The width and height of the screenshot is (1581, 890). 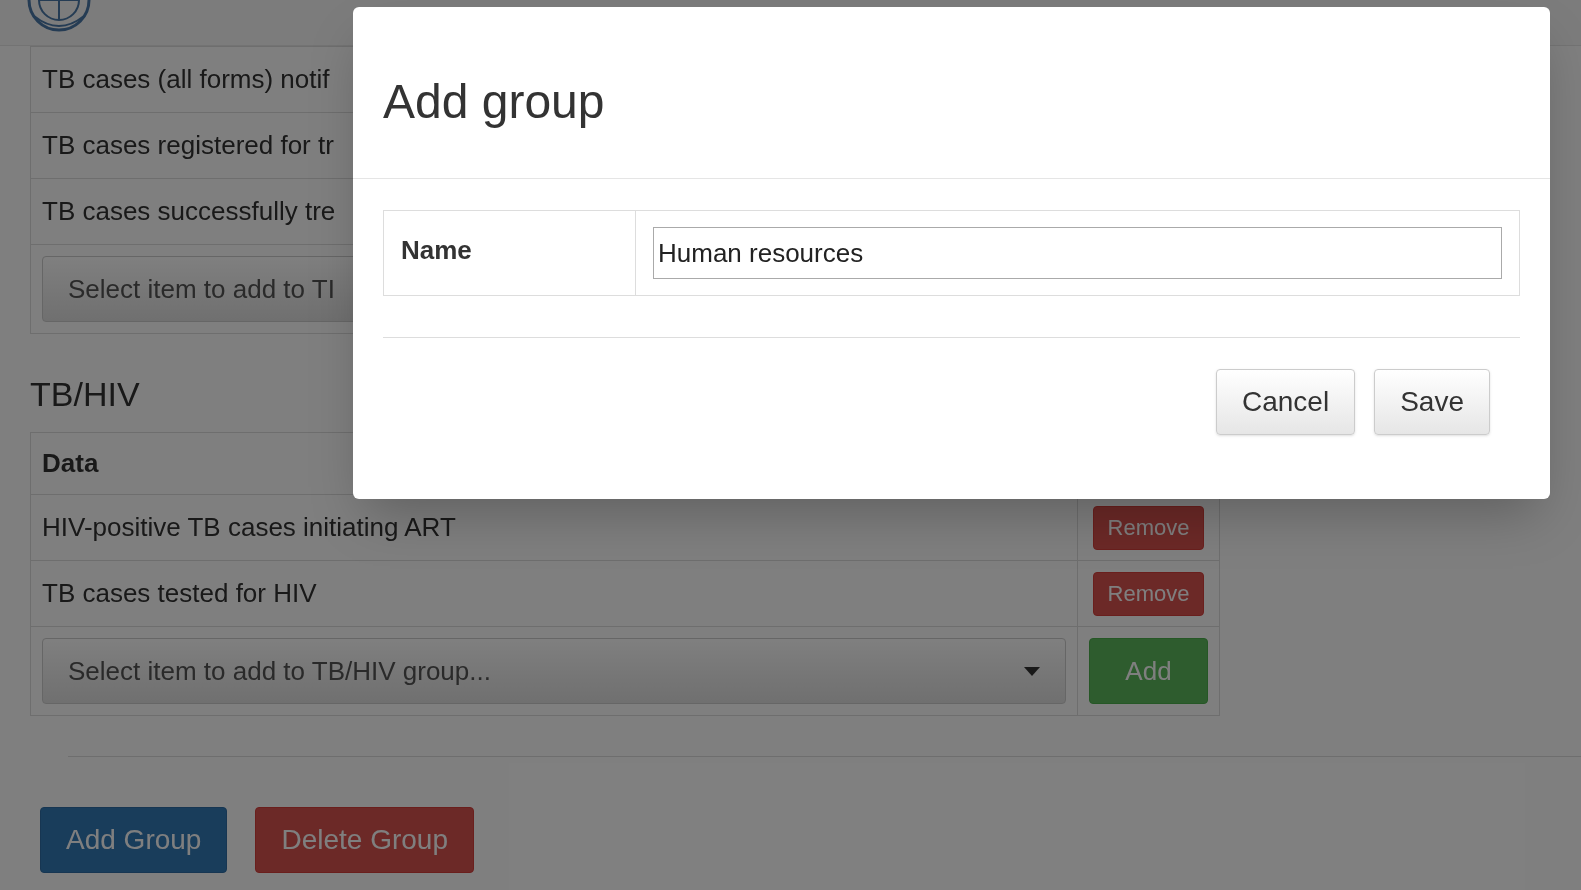 I want to click on save-button: Save, so click(x=1432, y=402).